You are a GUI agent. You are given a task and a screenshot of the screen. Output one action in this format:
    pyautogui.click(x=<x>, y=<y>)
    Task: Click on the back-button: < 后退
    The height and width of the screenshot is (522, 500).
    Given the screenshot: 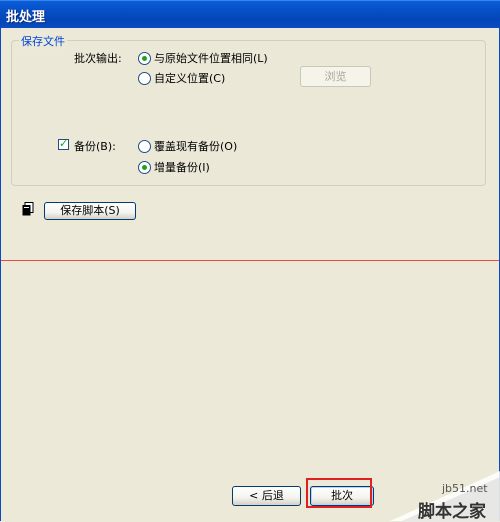 What is the action you would take?
    pyautogui.click(x=266, y=496)
    